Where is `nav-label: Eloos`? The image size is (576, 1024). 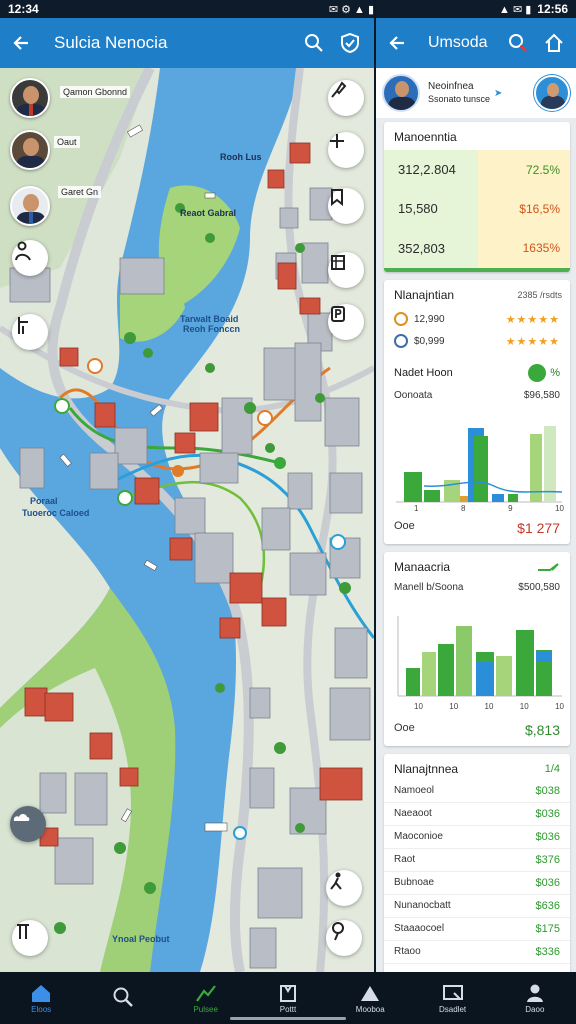 nav-label: Eloos is located at coordinates (41, 1009).